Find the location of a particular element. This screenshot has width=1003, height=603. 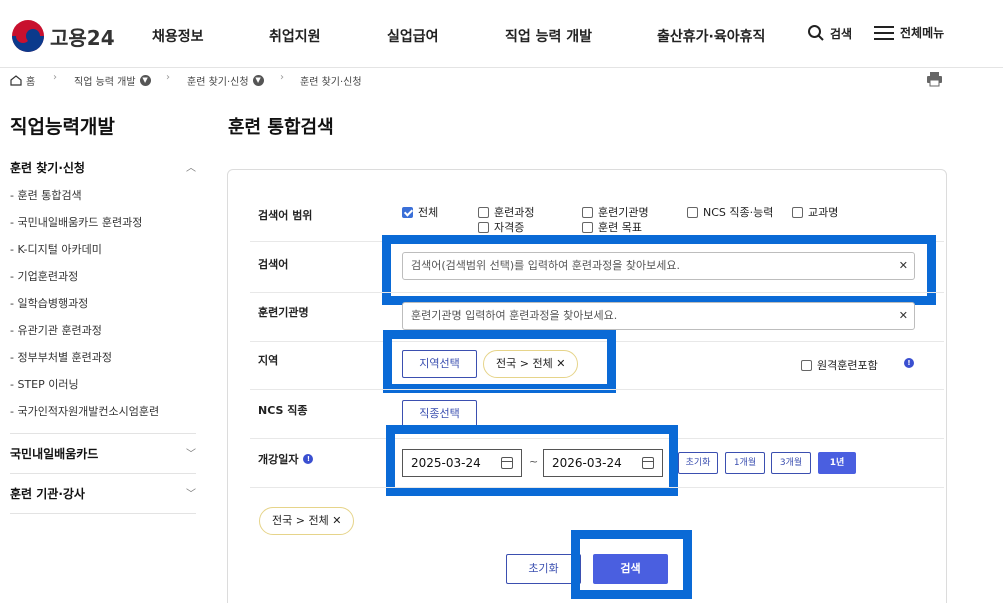

start-date-label-group: 개강일자 ! is located at coordinates (286, 459).